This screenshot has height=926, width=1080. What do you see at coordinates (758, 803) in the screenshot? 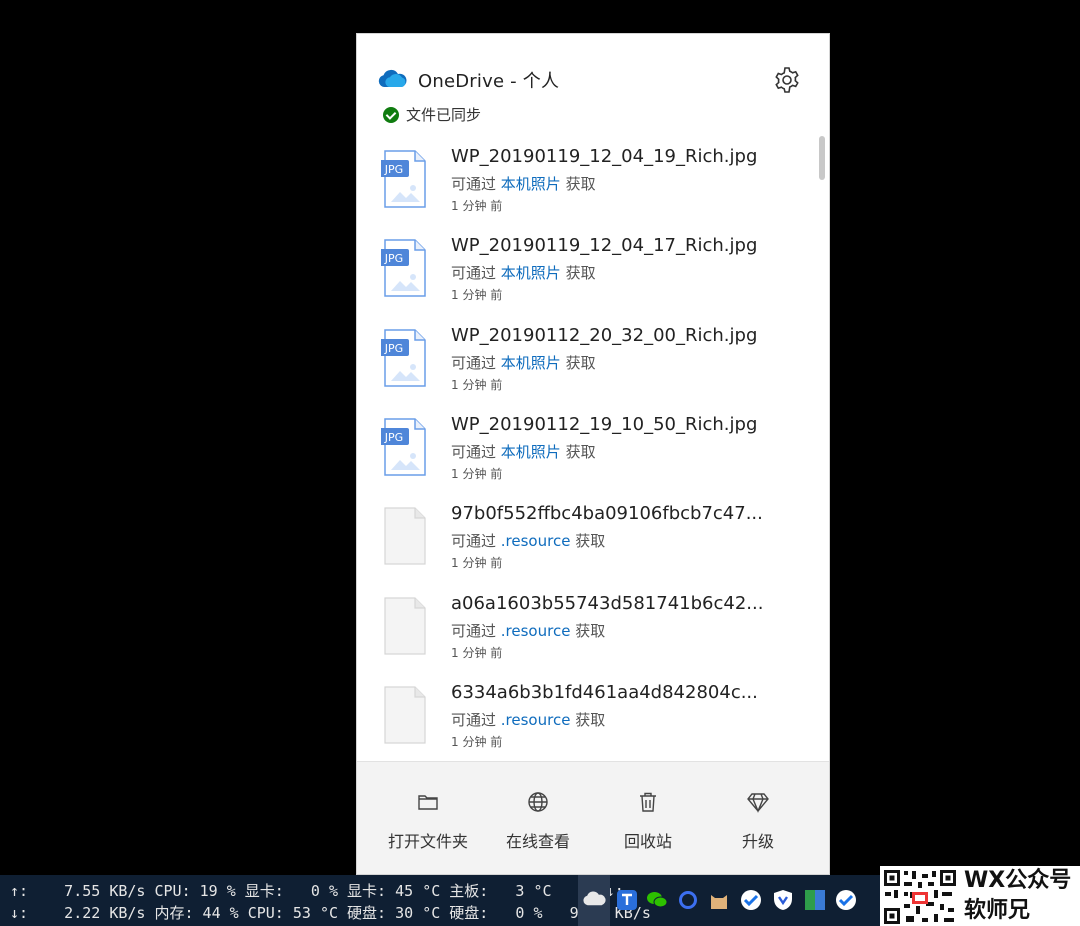
I see `diamond-icon` at bounding box center [758, 803].